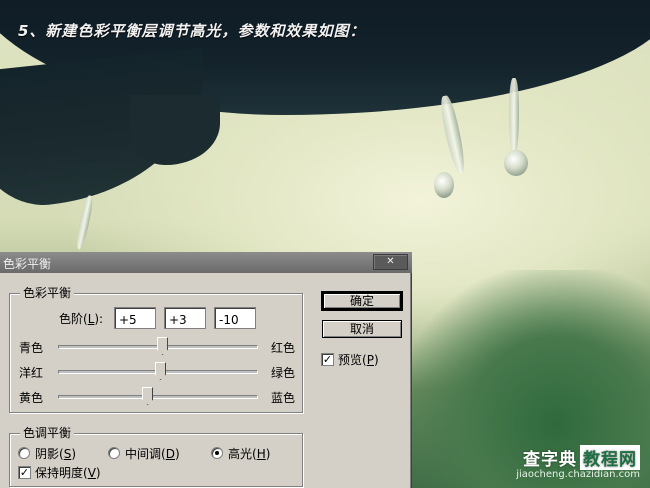  What do you see at coordinates (358, 360) in the screenshot?
I see `preview-label: 预览(P)` at bounding box center [358, 360].